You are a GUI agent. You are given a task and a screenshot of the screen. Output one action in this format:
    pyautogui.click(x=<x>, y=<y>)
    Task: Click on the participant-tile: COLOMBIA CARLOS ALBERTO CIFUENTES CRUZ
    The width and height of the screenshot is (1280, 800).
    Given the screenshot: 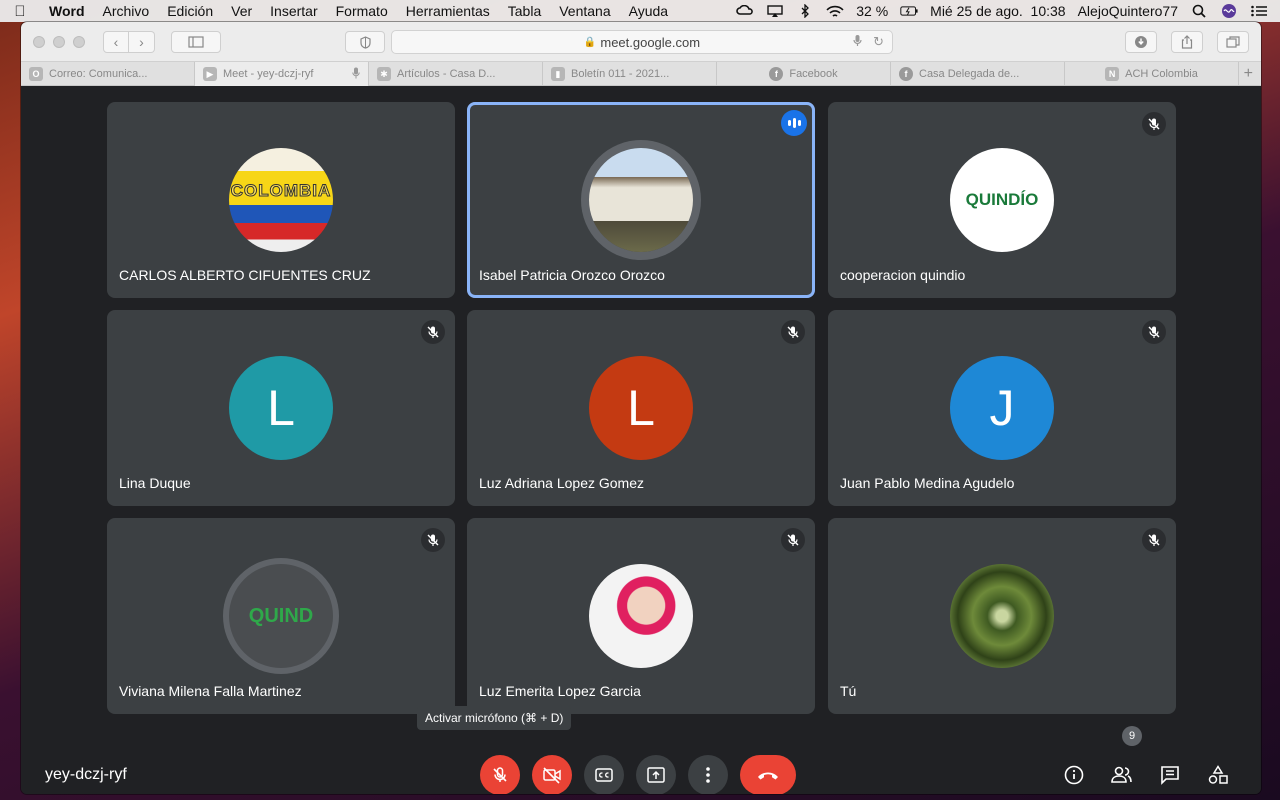 What is the action you would take?
    pyautogui.click(x=281, y=200)
    